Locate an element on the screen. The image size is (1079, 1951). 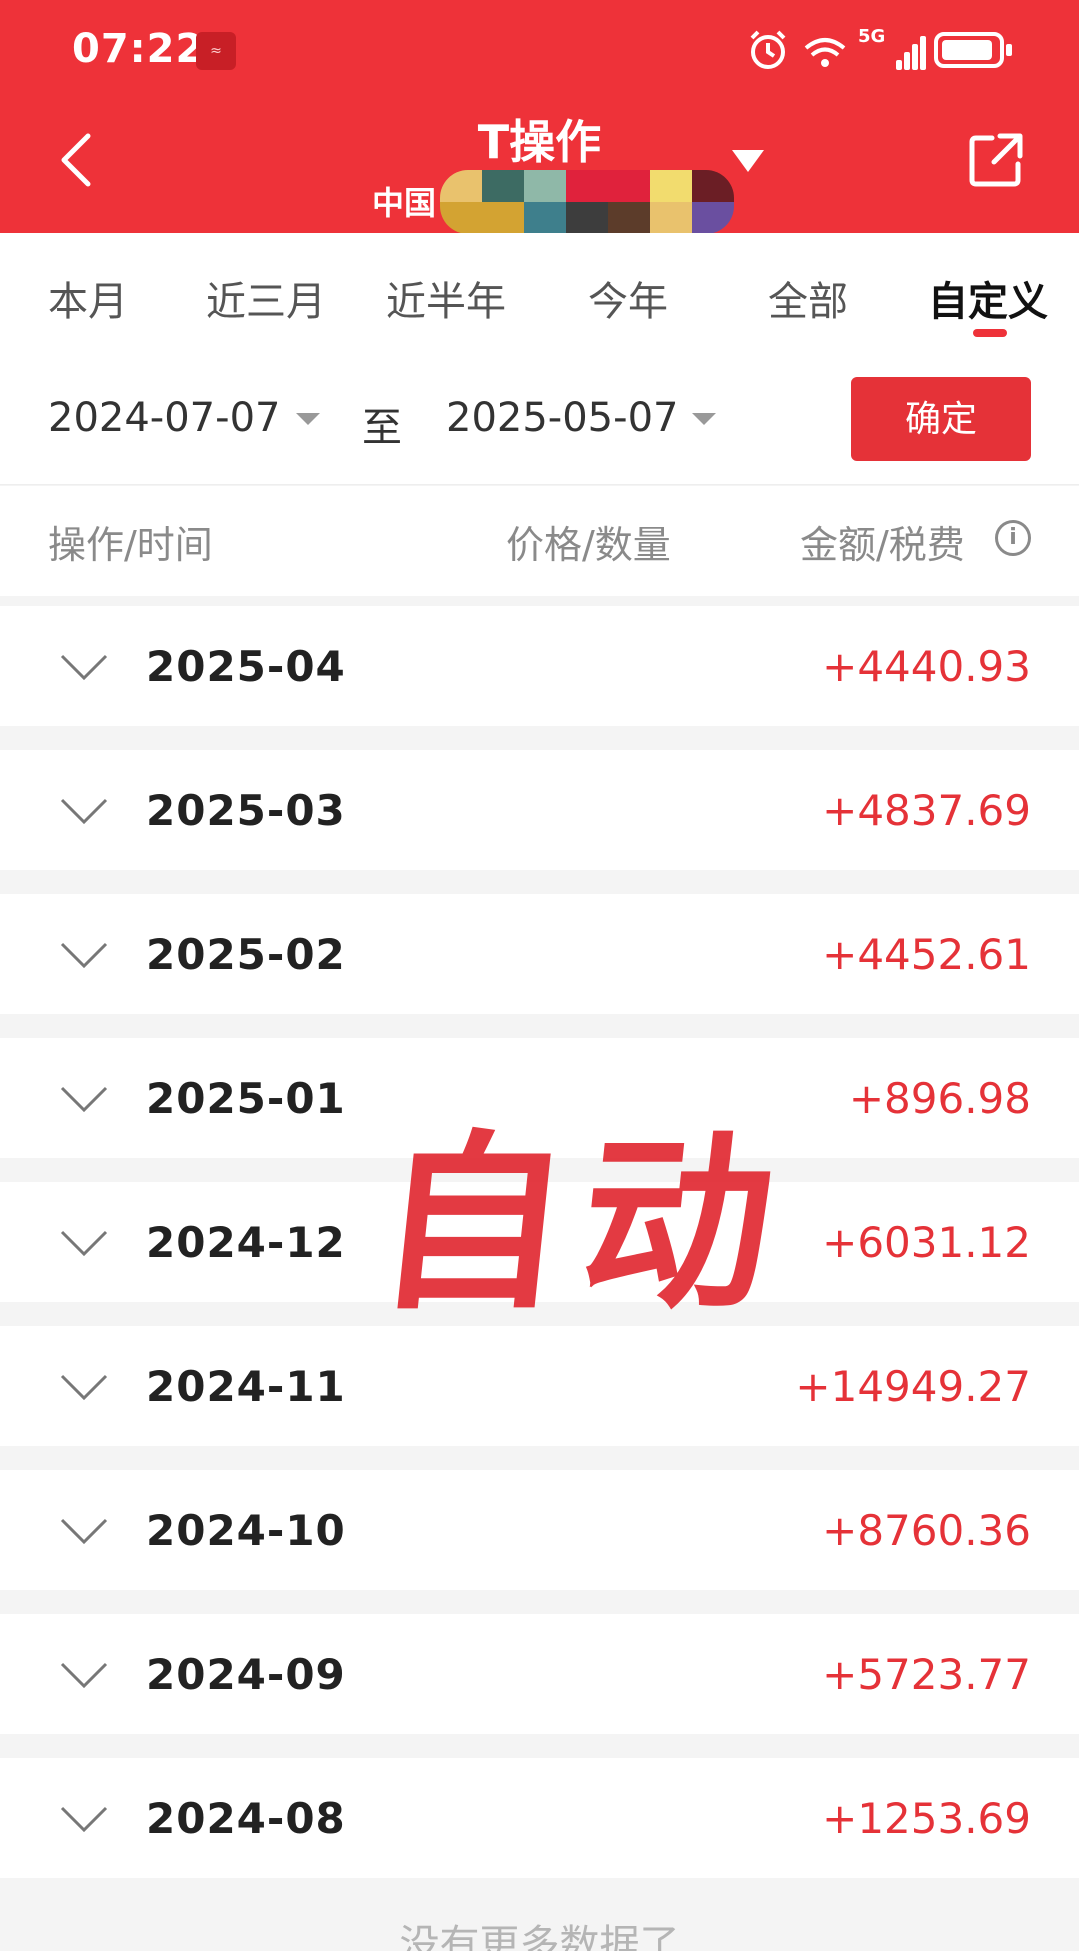
month-amount: +4452.61 is located at coordinates (926, 954).